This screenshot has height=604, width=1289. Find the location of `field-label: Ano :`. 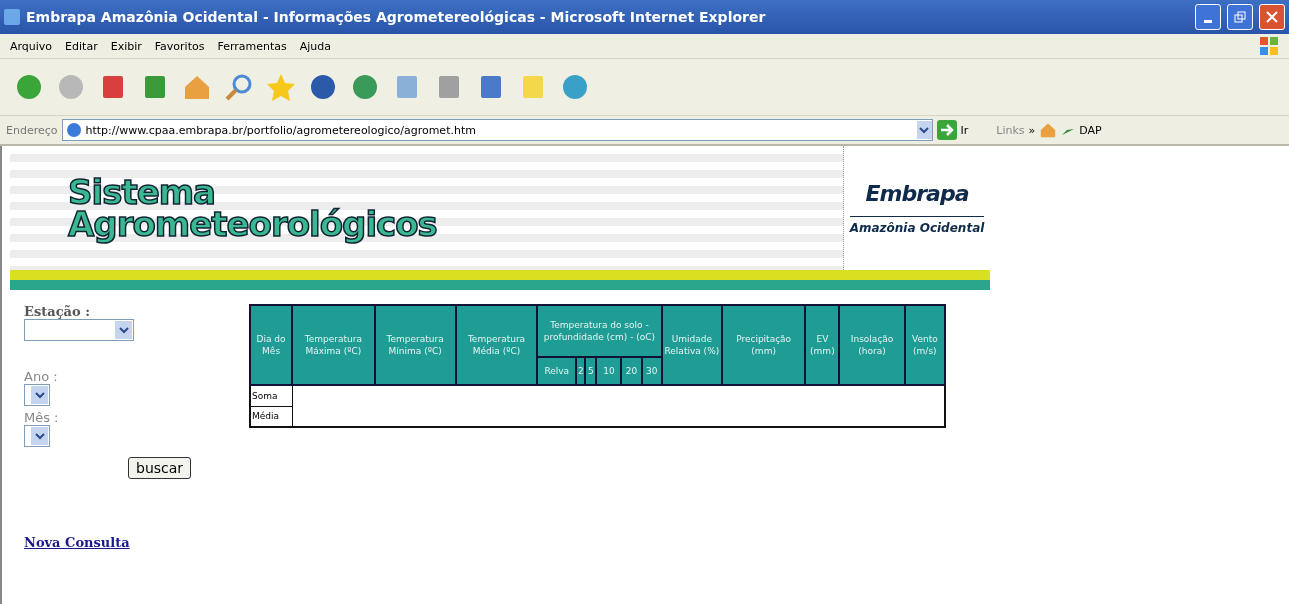

field-label: Ano : is located at coordinates (41, 376).